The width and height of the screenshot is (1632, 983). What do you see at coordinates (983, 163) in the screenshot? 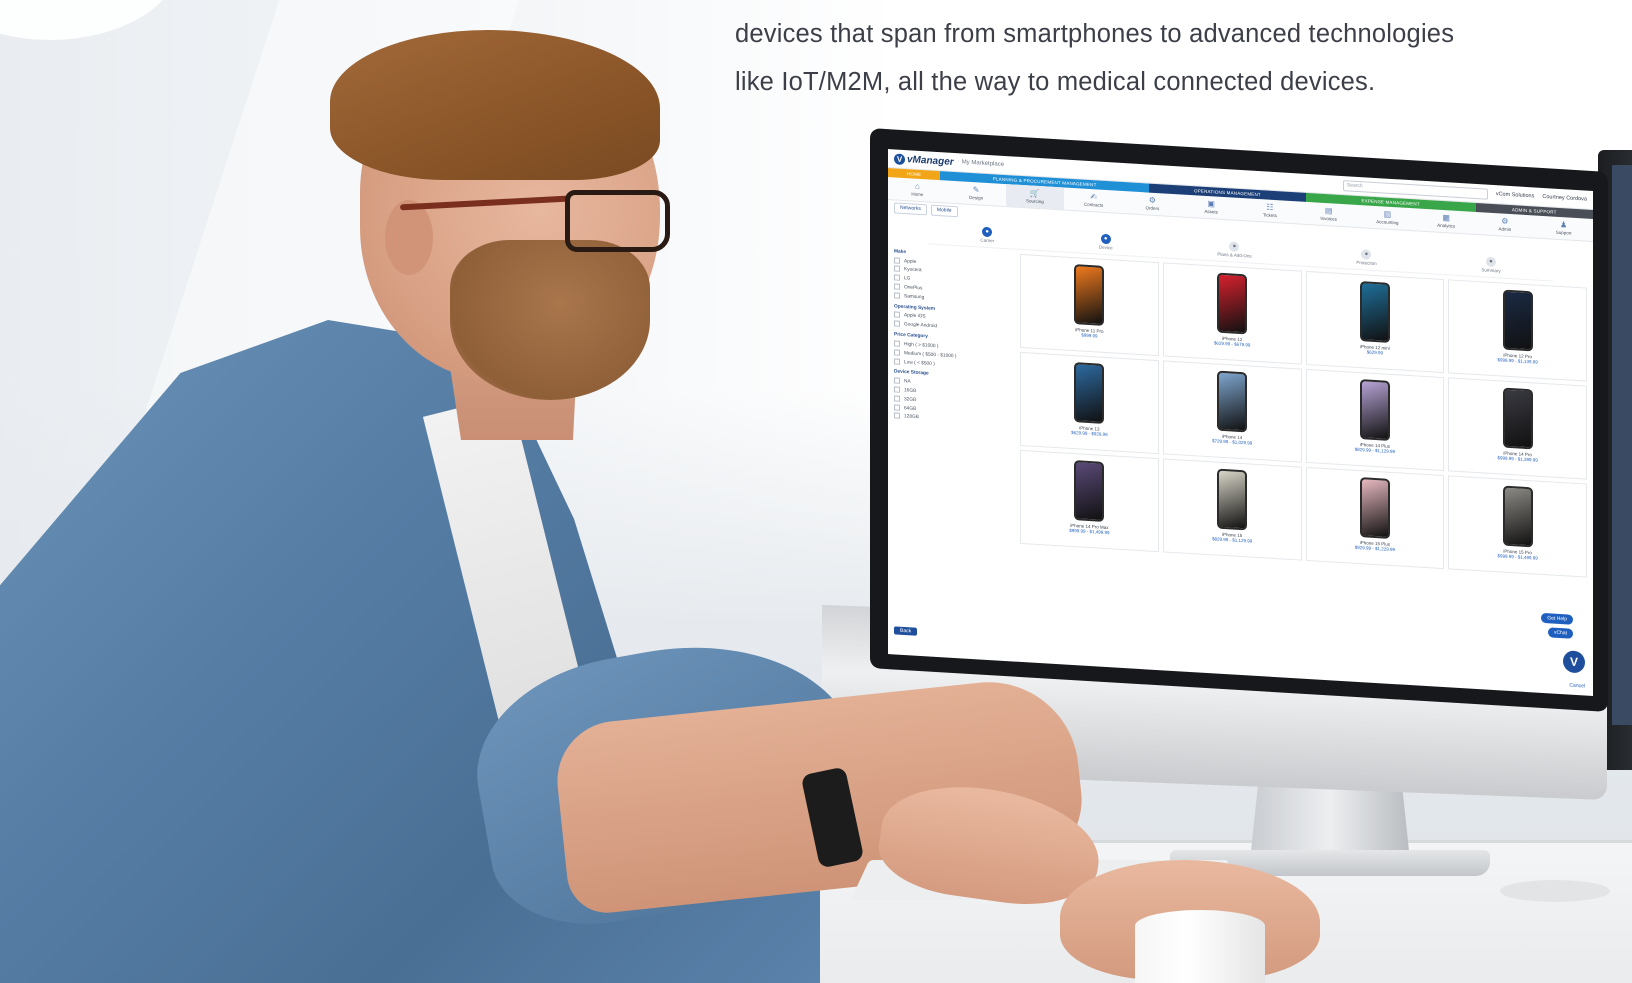
I see `app-subtitle: My Marketplace` at bounding box center [983, 163].